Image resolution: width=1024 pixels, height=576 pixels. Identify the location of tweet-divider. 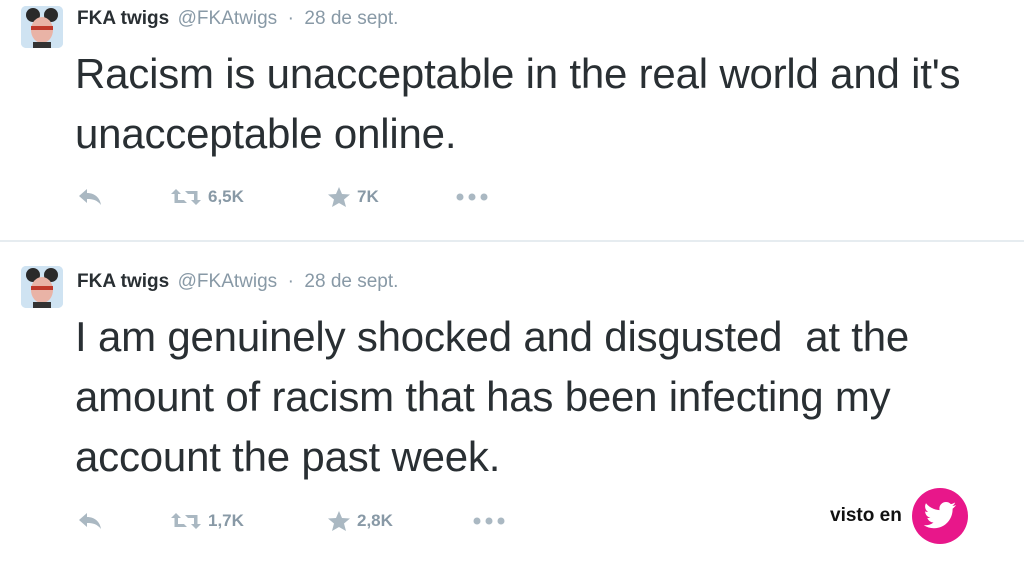
(512, 241).